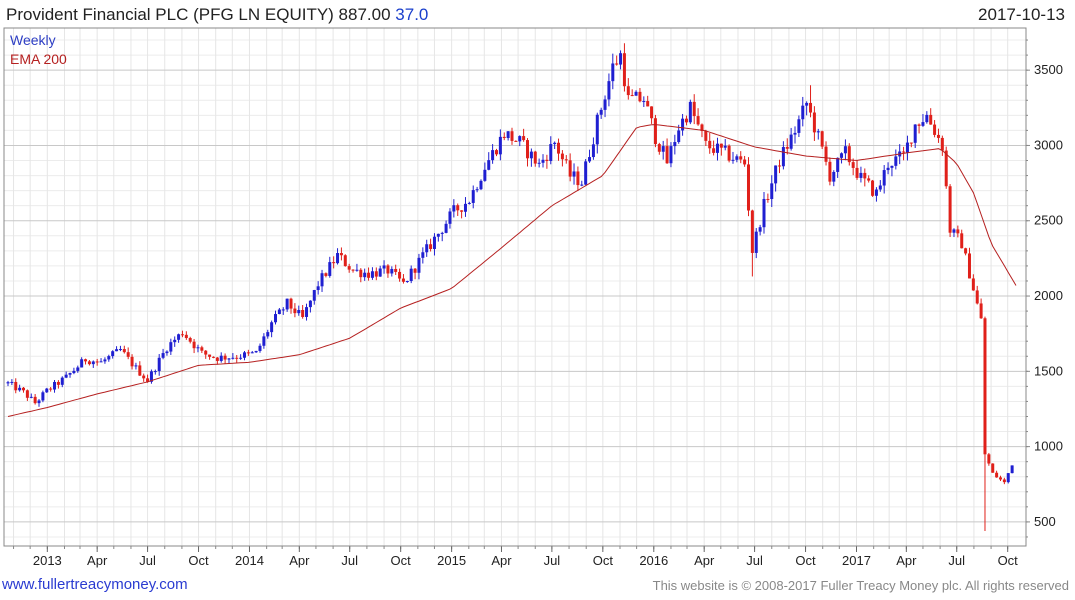 The width and height of the screenshot is (1075, 600). Describe the element at coordinates (1048, 69) in the screenshot. I see `y-tick-label: 3500` at that location.